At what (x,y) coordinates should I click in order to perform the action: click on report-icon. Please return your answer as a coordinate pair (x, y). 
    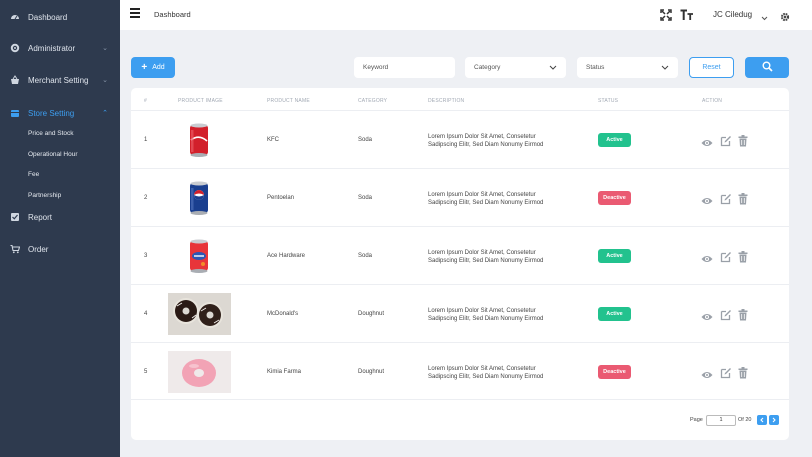
    Looking at the image, I should click on (15, 217).